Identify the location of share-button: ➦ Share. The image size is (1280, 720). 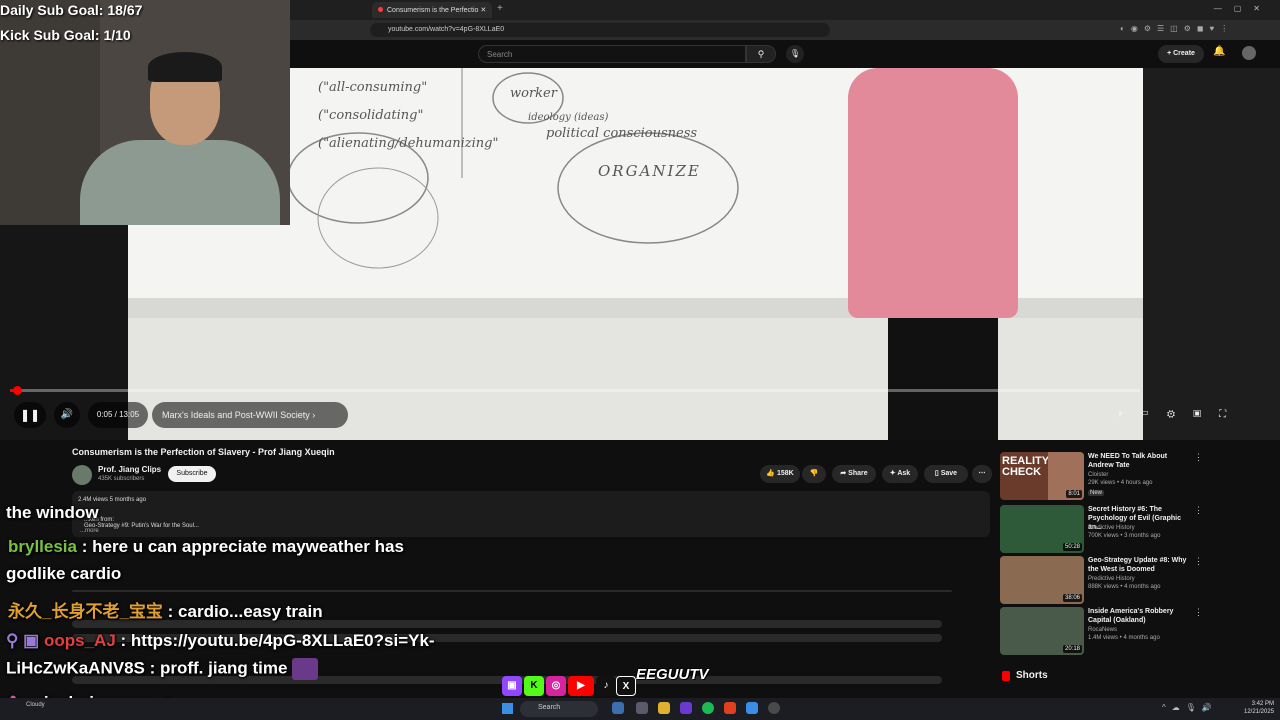
(854, 474).